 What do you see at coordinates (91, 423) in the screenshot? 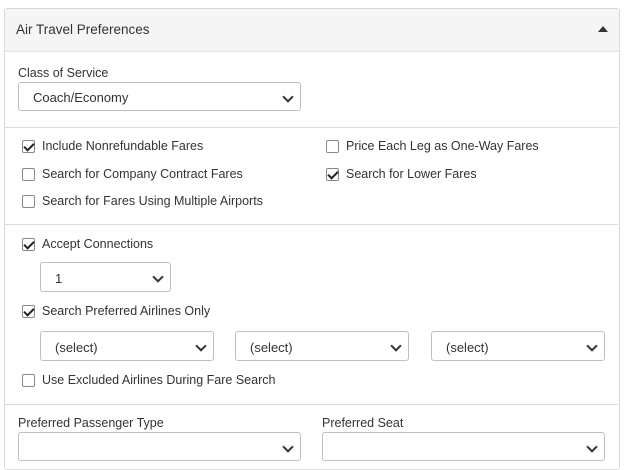
I see `preferred-passenger-type-label: Preferred Passenger Type` at bounding box center [91, 423].